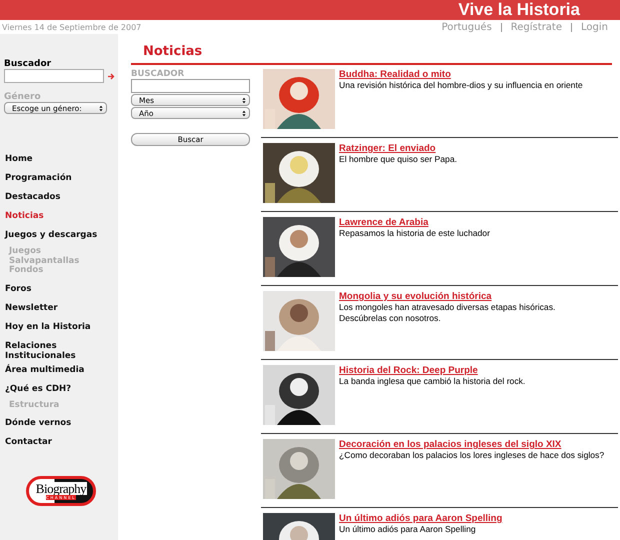  What do you see at coordinates (72, 27) in the screenshot?
I see `date-text: Viernes 14 de Septiembre de 2007` at bounding box center [72, 27].